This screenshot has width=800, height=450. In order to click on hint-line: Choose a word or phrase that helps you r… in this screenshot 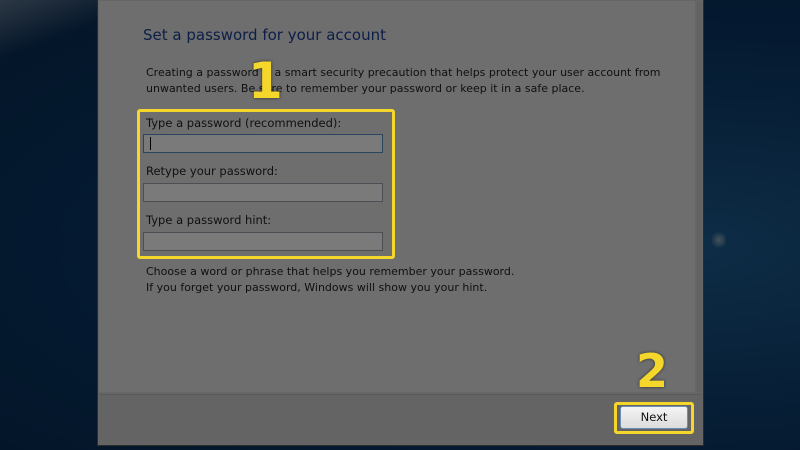, I will do `click(330, 271)`.